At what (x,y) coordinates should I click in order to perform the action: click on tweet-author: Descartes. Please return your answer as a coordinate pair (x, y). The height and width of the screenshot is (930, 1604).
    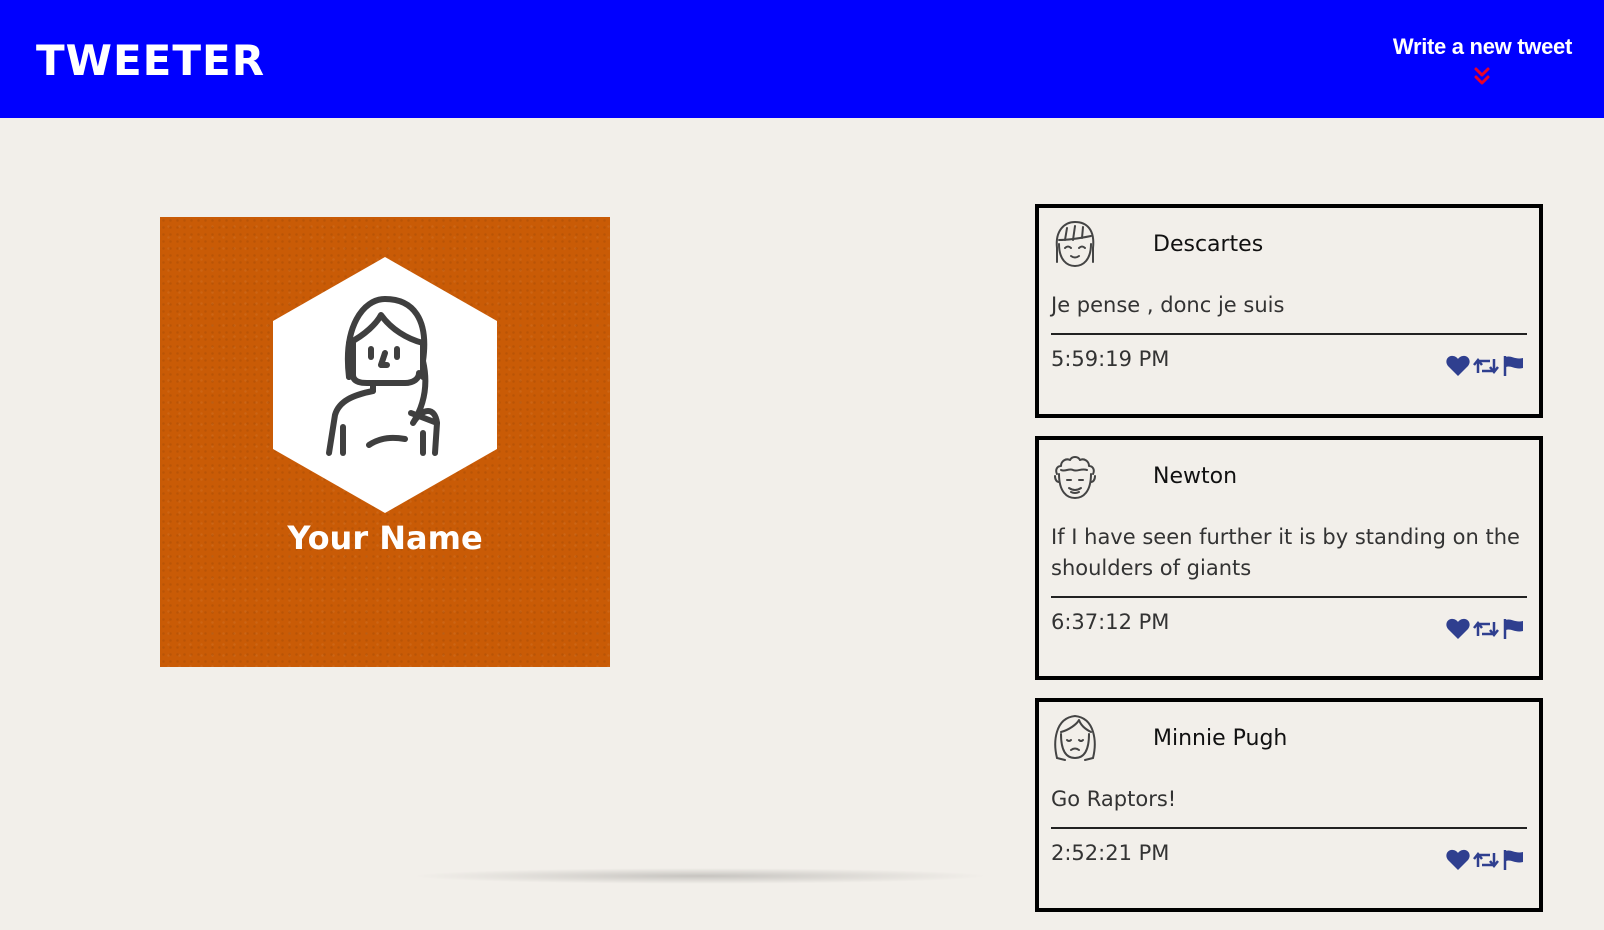
    Looking at the image, I should click on (1208, 244).